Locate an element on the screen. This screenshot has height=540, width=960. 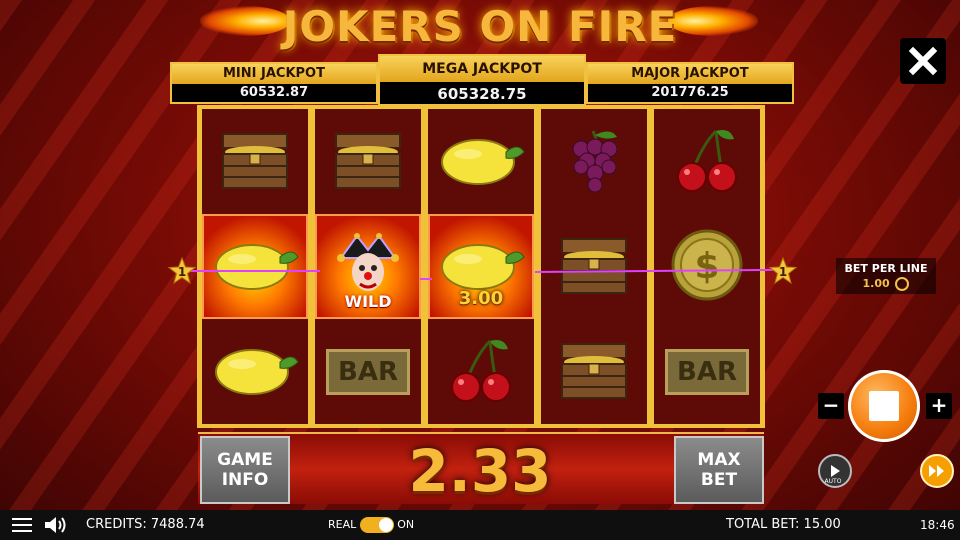
bet-per-line-value: 1.00 is located at coordinates (876, 283).